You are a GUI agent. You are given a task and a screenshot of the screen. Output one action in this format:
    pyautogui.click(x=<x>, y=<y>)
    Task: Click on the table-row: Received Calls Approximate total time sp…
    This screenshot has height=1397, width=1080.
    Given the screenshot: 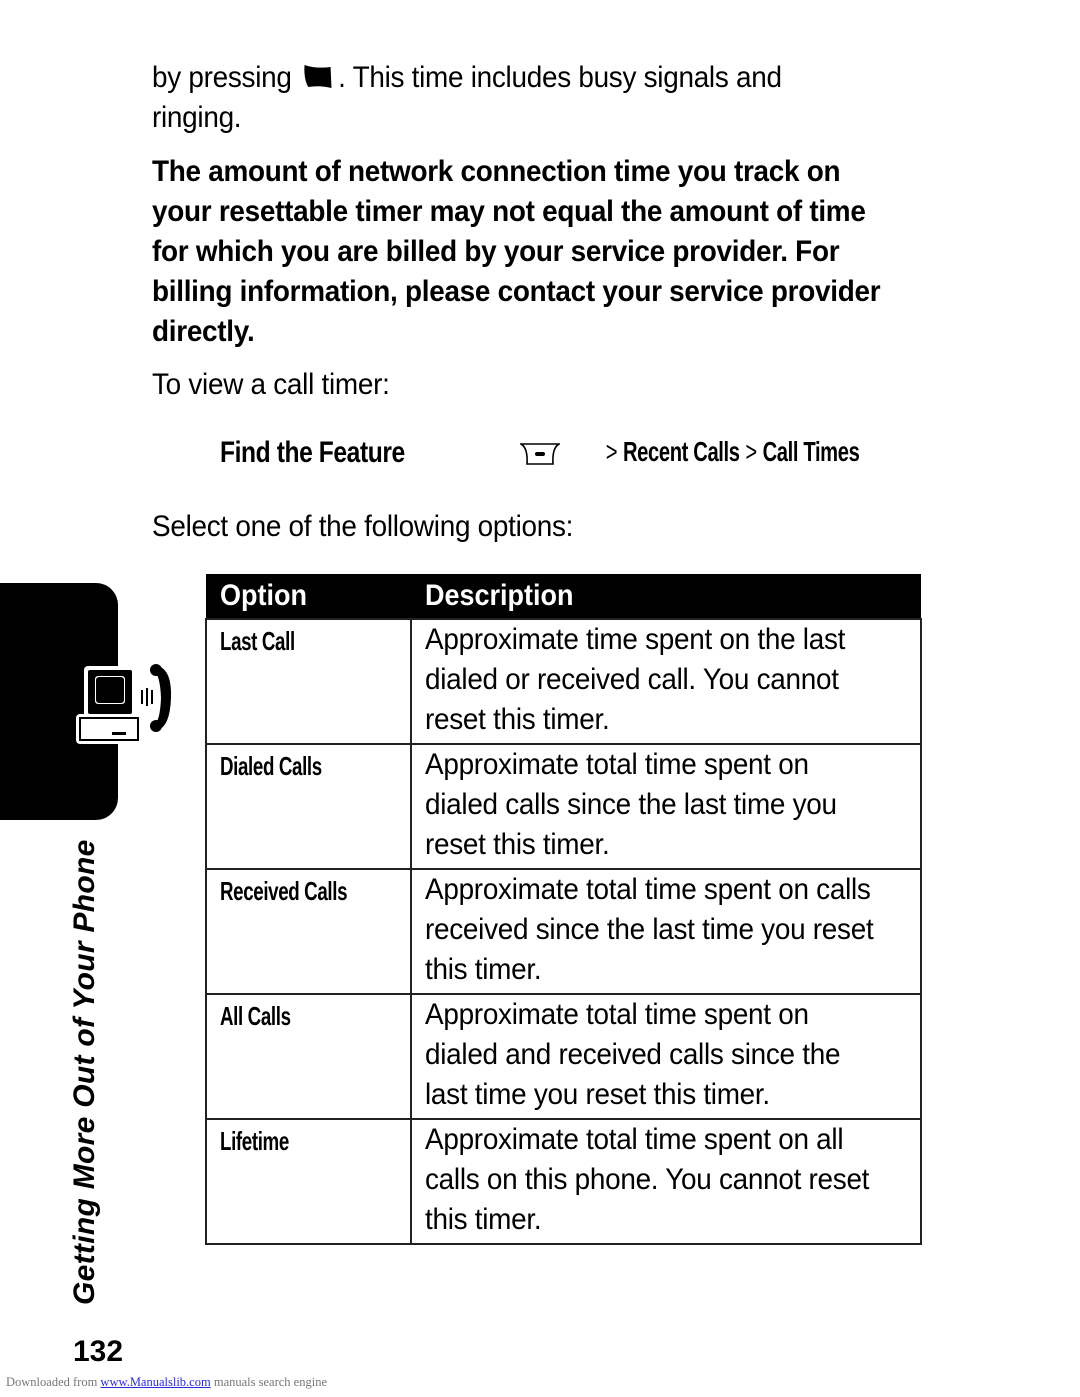 What is the action you would take?
    pyautogui.click(x=563, y=931)
    